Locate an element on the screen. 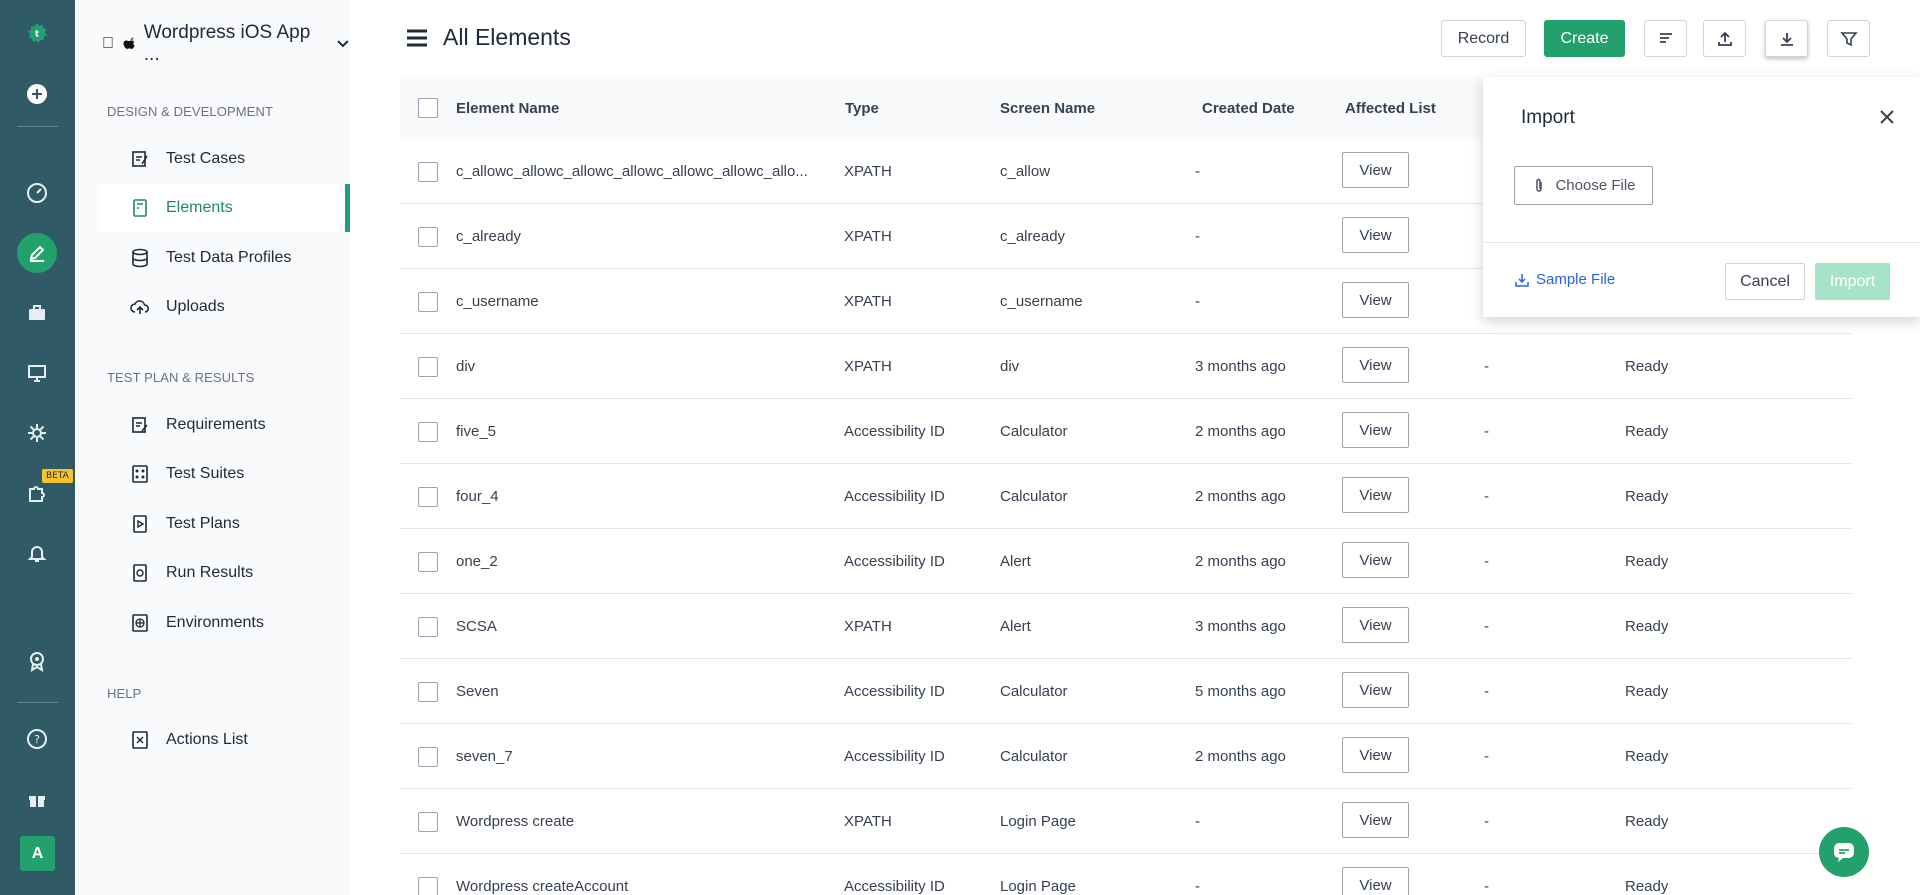 The height and width of the screenshot is (895, 1920). created-date-cell: 3 months ago is located at coordinates (1240, 366).